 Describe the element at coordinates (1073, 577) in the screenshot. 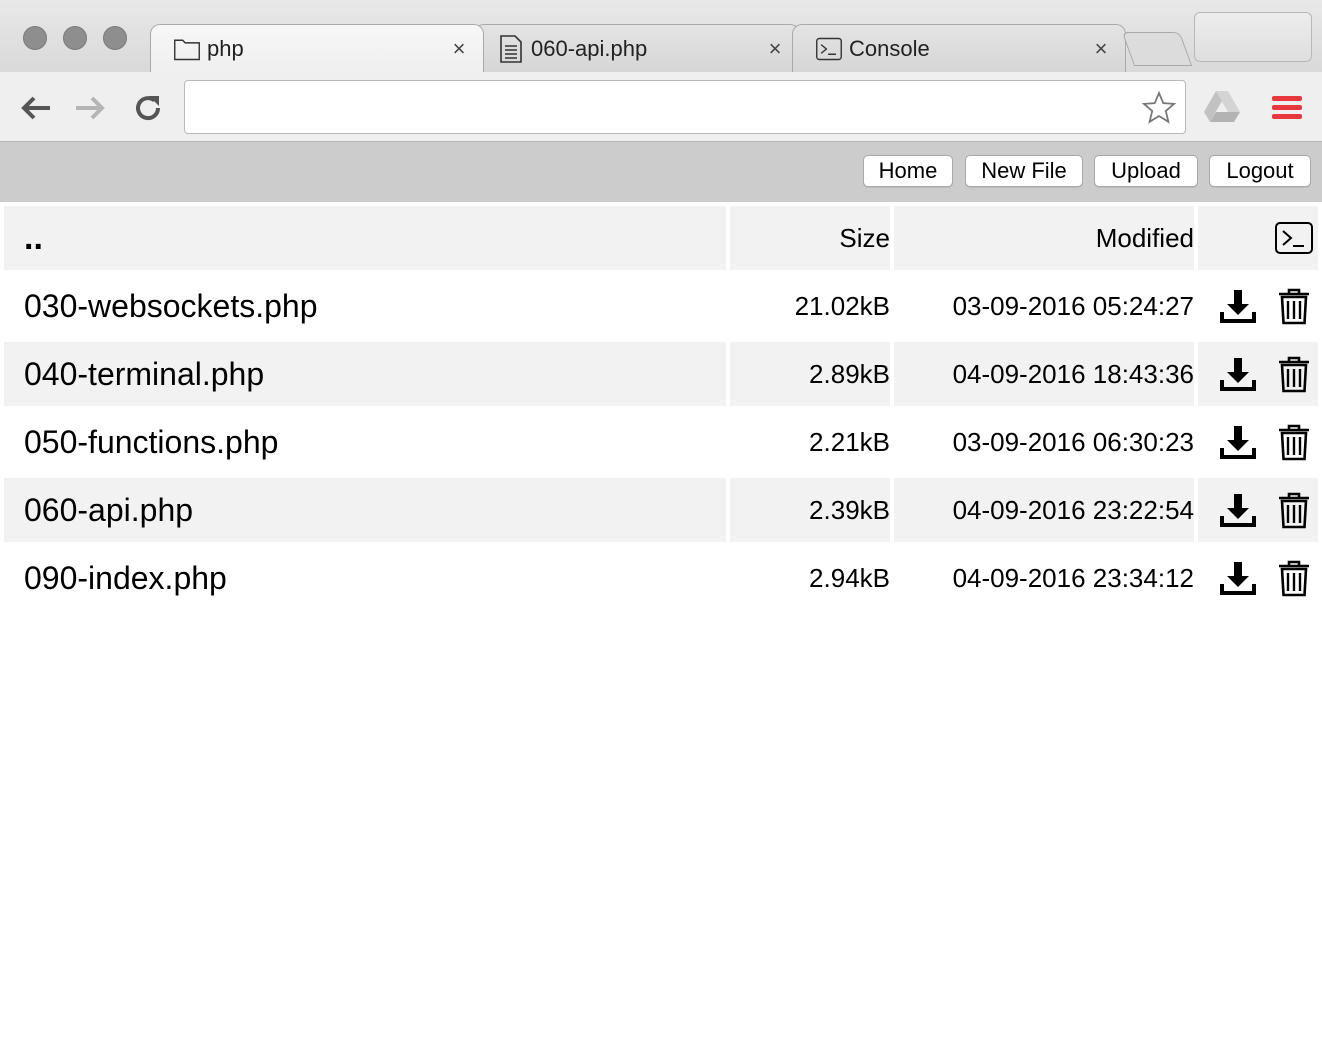

I see `file-modified: 04-09-2016 23:34:12` at that location.